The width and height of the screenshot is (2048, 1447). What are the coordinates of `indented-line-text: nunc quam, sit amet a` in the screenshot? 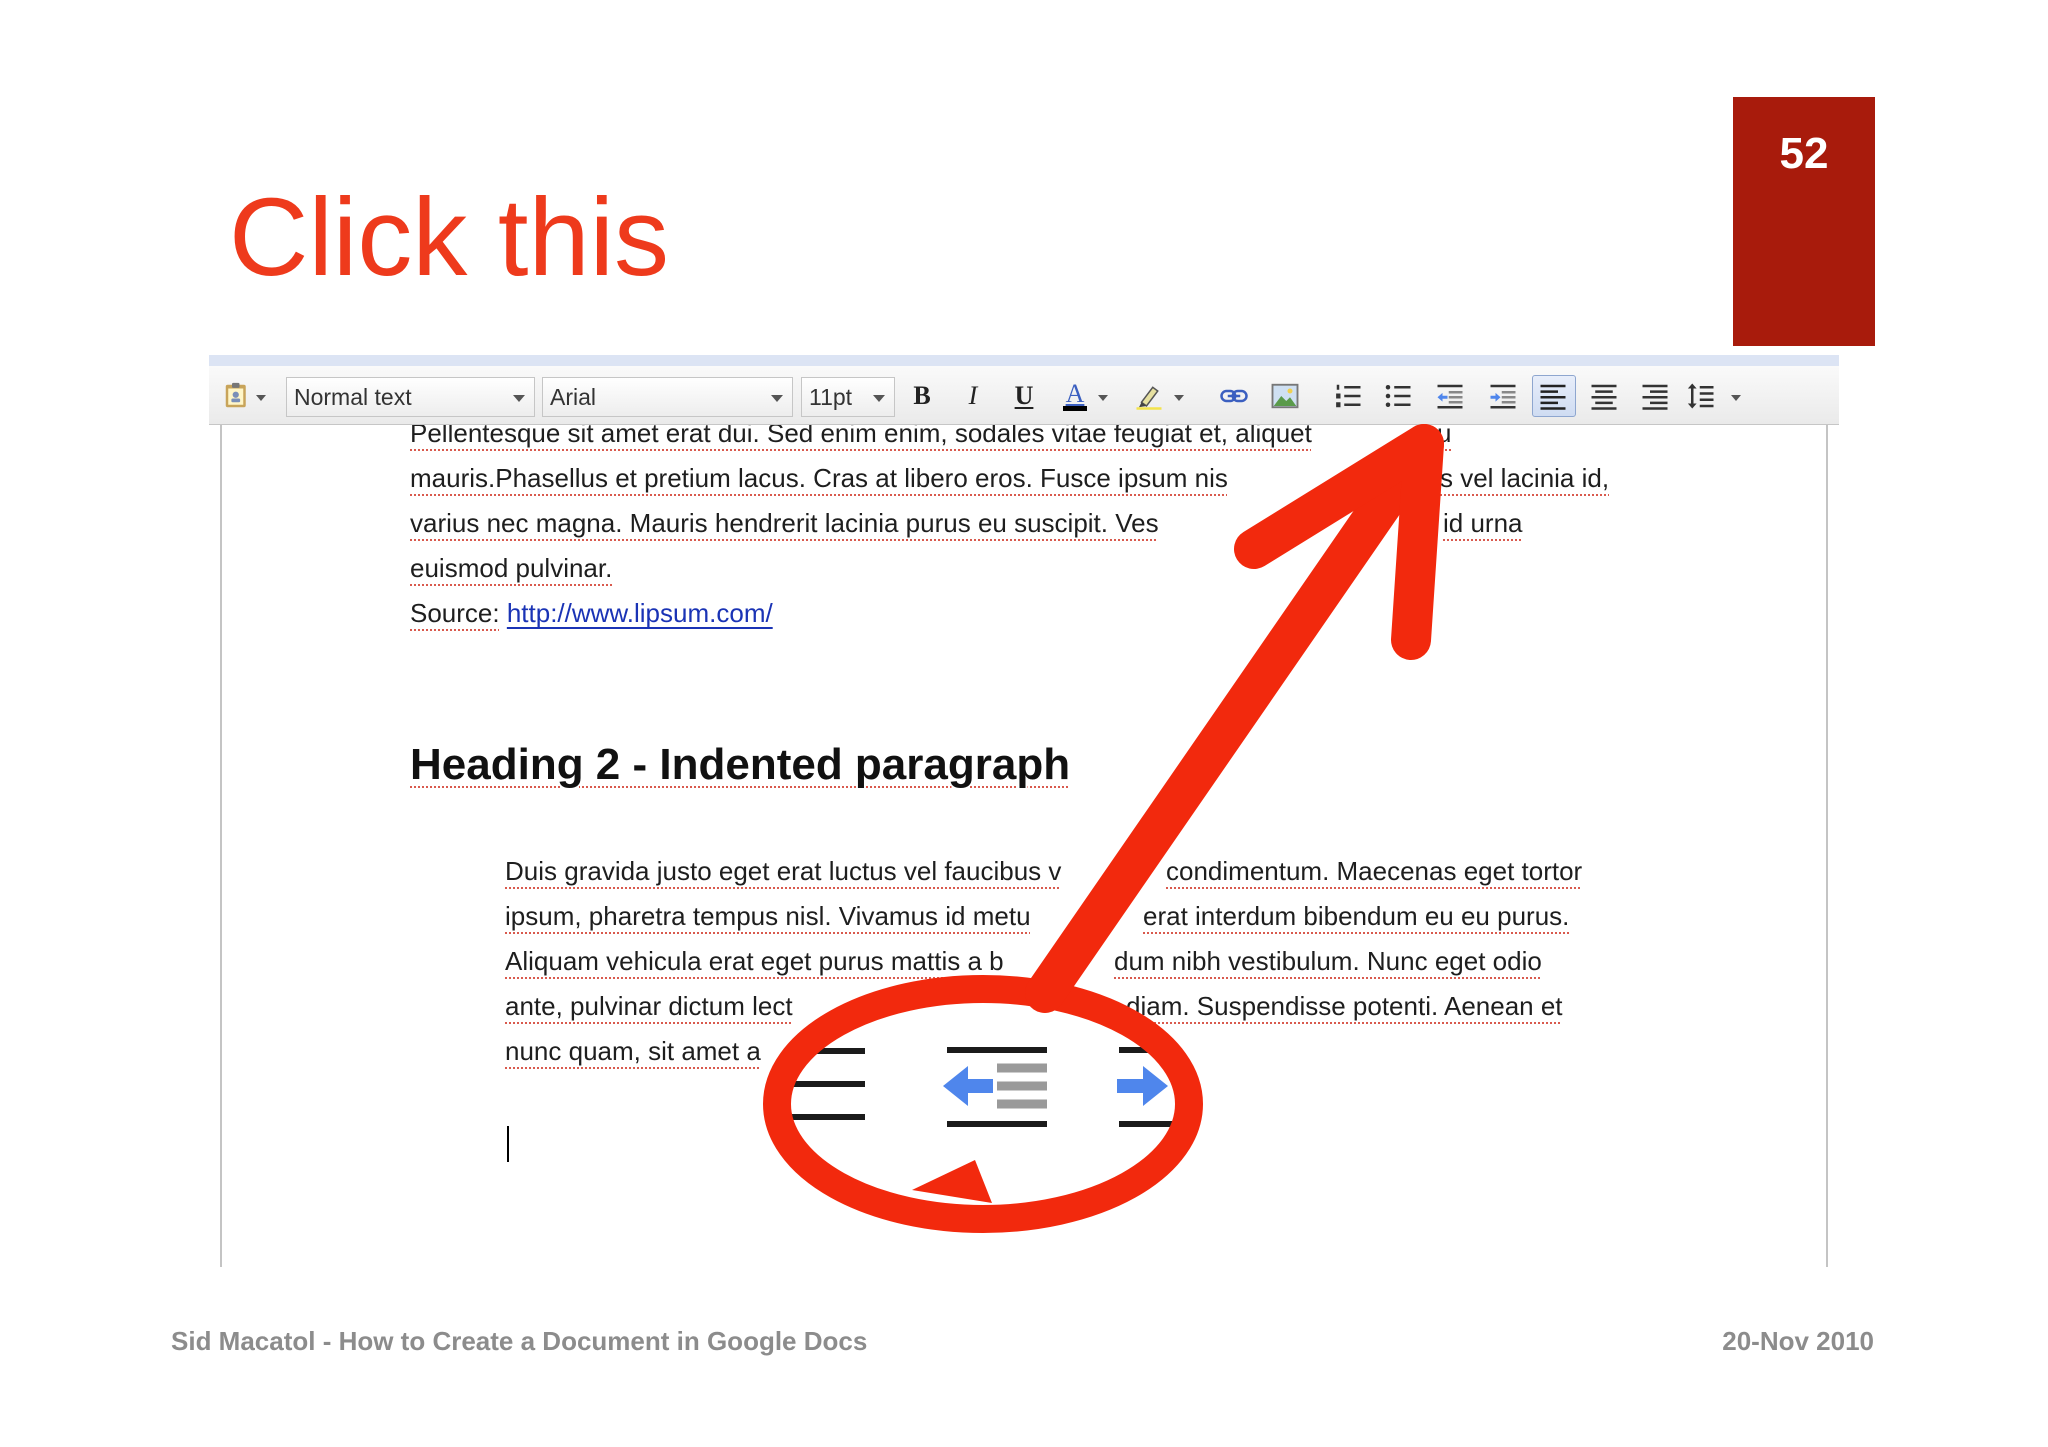 It's located at (633, 1051).